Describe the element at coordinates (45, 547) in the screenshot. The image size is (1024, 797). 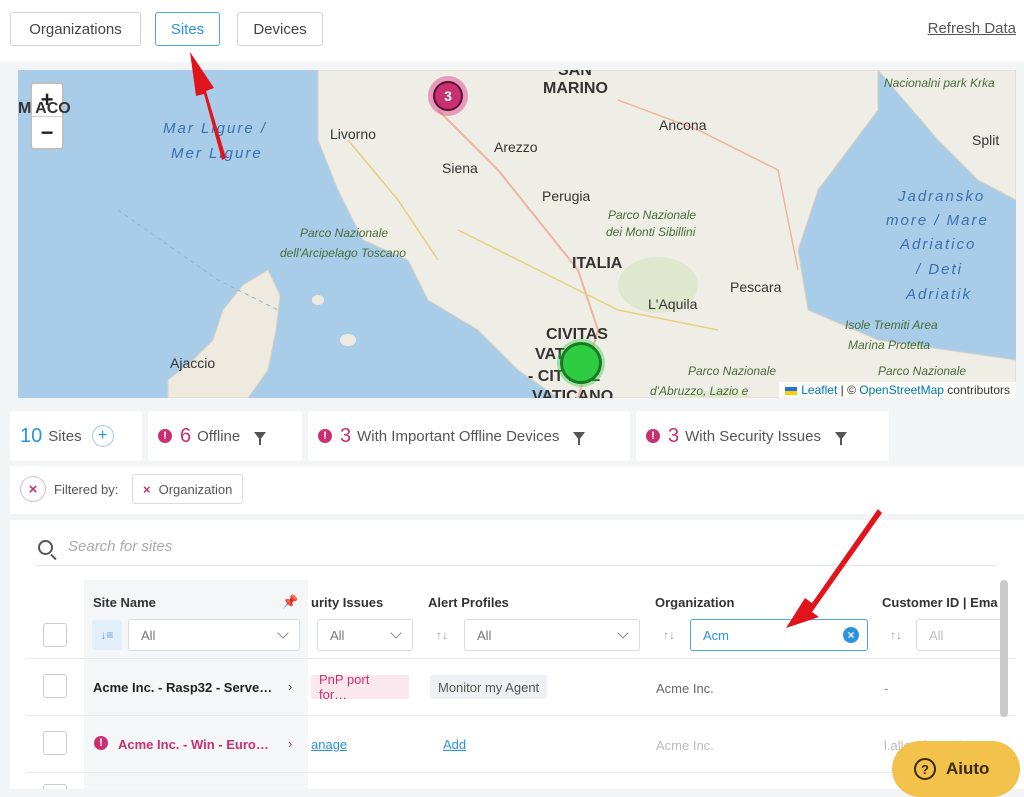
I see `search-icon` at that location.